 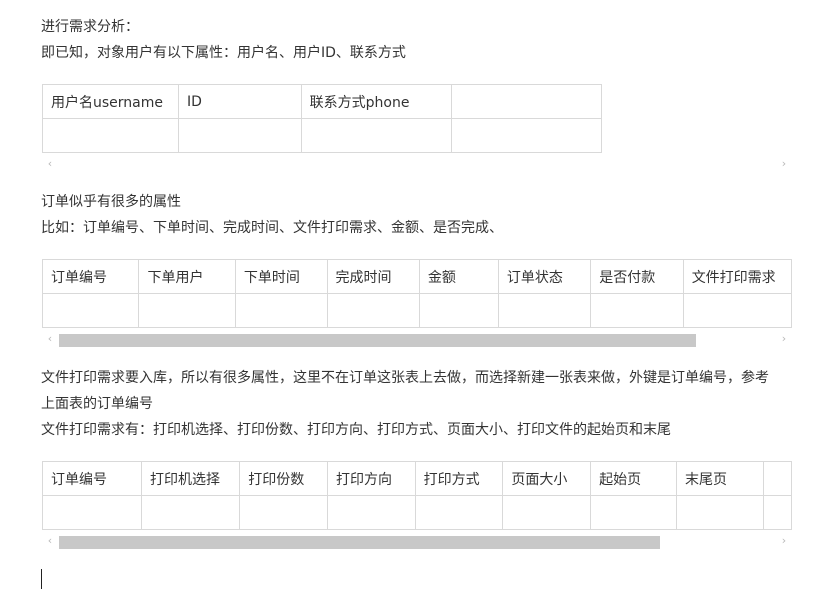 I want to click on text-cursor, so click(x=41, y=579).